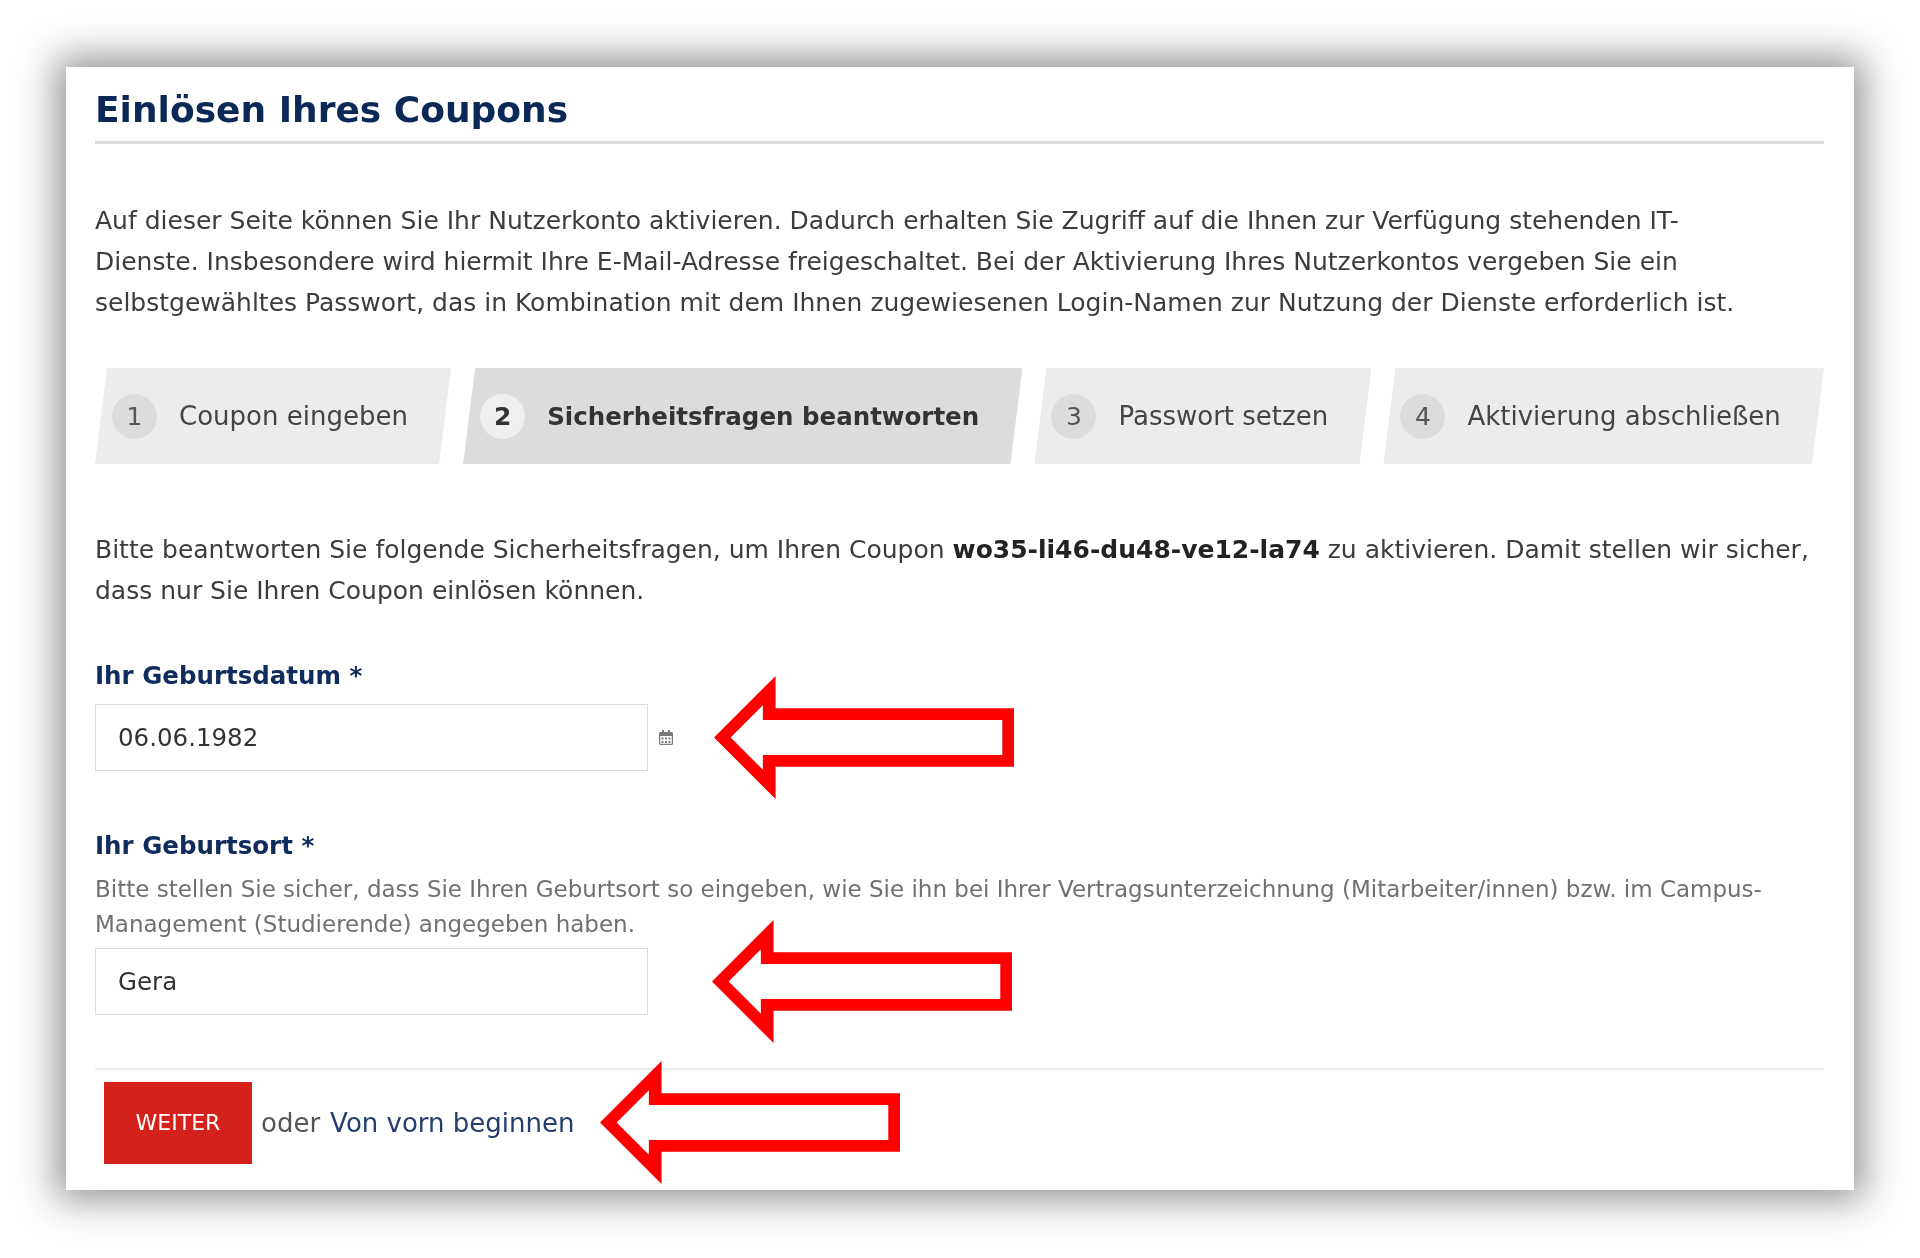 The height and width of the screenshot is (1258, 1920). Describe the element at coordinates (452, 1122) in the screenshot. I see `restart-link: Von vorn beginnen` at that location.